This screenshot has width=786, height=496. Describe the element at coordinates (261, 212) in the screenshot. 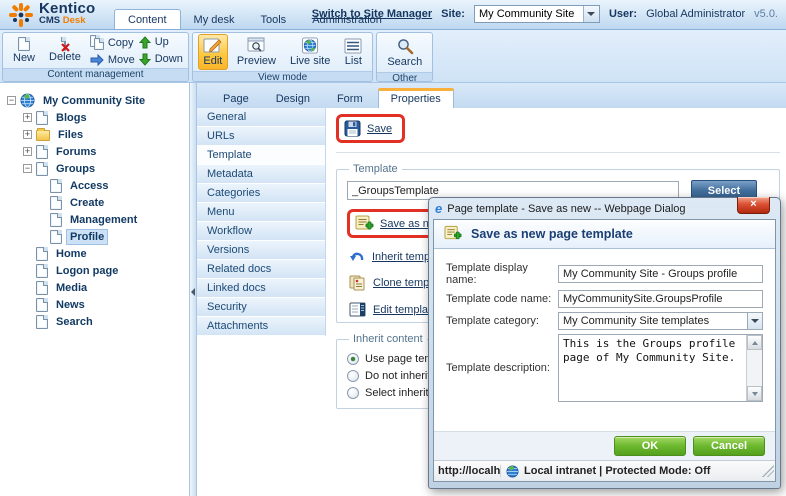

I see `side-menu-menu: Menu` at that location.